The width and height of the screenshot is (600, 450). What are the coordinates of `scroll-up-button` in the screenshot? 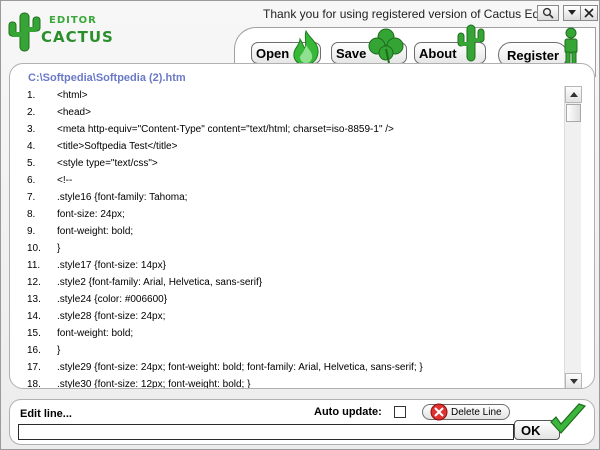 It's located at (573, 94).